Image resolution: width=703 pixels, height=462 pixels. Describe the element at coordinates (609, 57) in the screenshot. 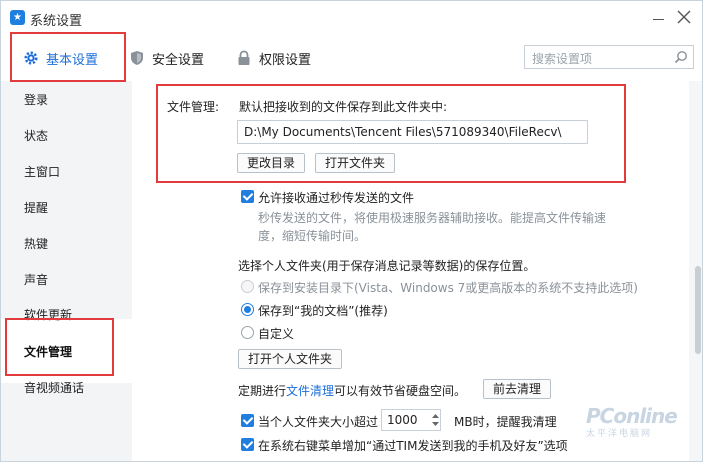

I see `search-input: 搜索设置项` at that location.